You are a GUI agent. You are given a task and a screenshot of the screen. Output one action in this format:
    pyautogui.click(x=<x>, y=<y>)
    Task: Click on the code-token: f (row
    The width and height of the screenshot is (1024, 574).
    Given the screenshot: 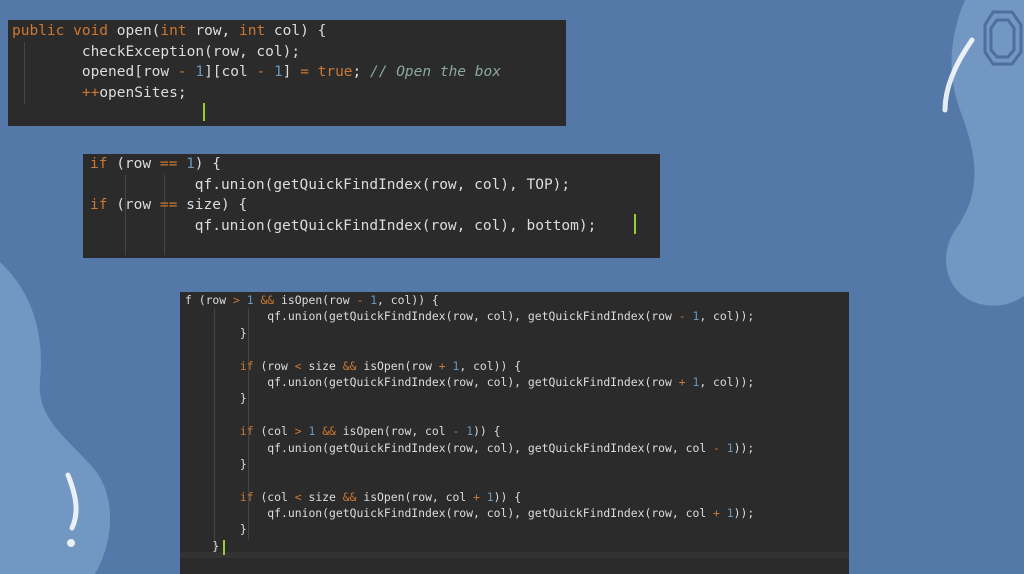 What is the action you would take?
    pyautogui.click(x=209, y=300)
    